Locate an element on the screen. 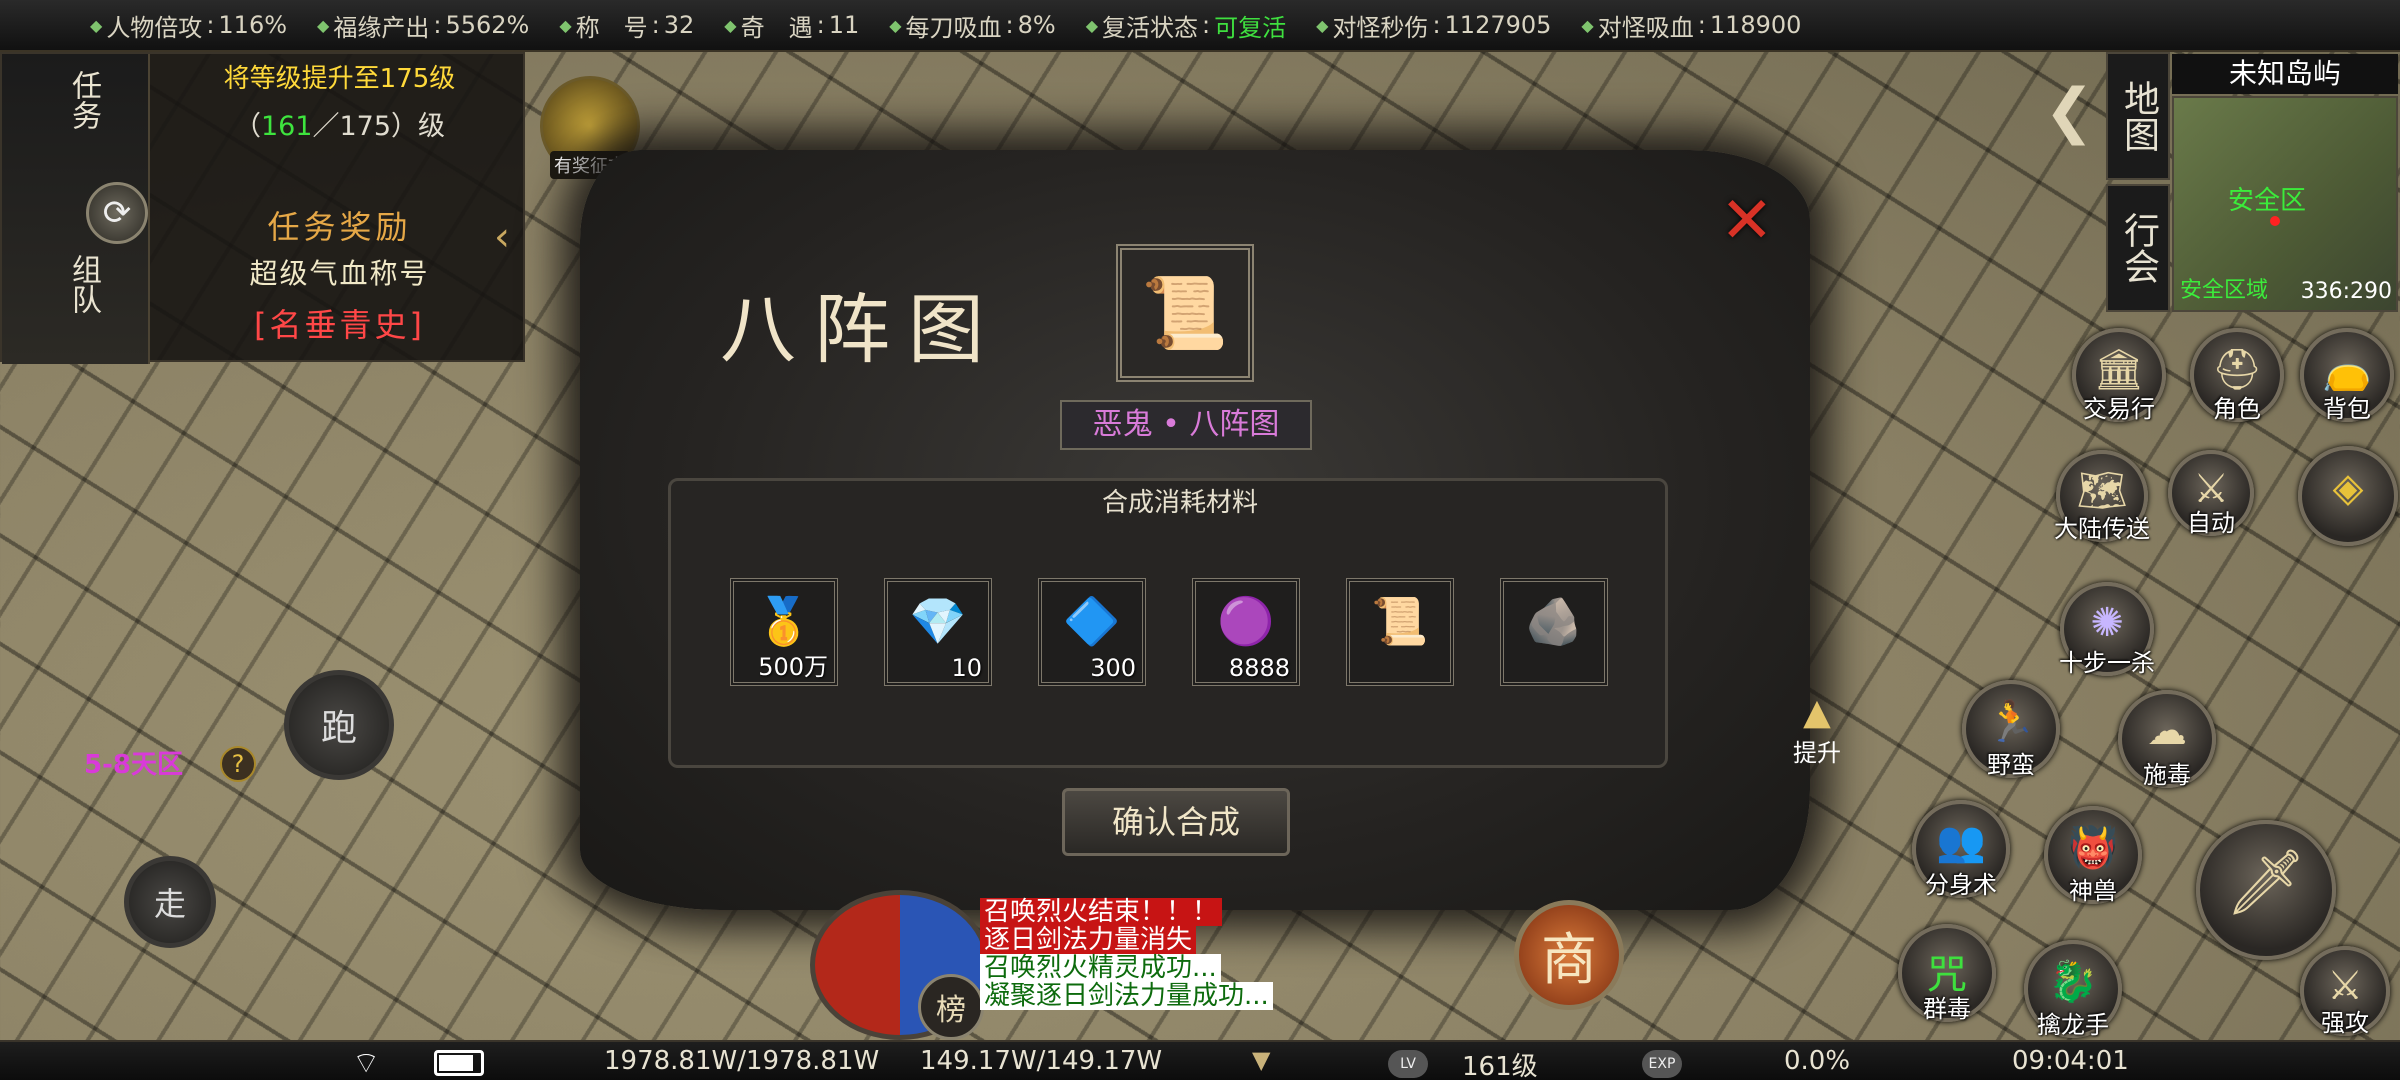  wifi-icon: ⌔ is located at coordinates (366, 1063).